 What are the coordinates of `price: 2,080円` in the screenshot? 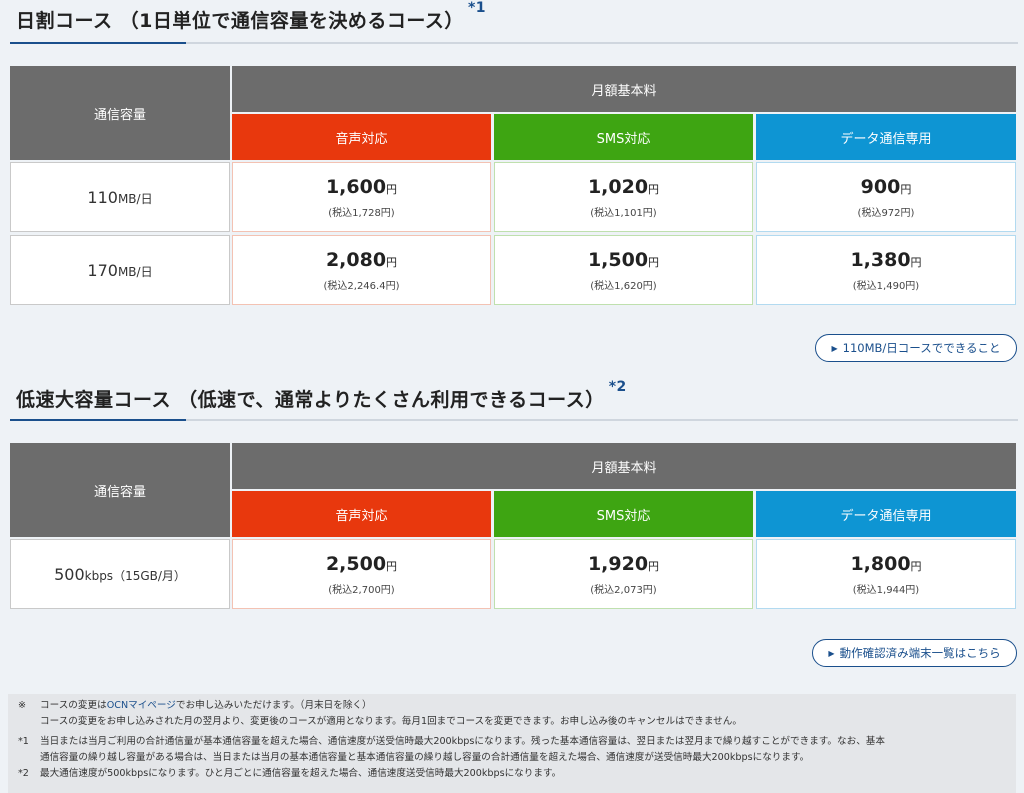 It's located at (361, 259).